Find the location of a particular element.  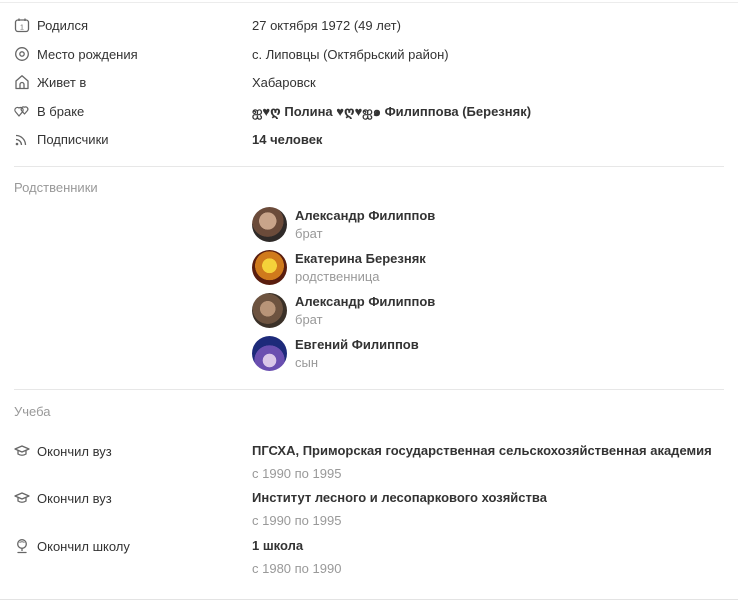

info-row-lives: Живет в Хабаровск is located at coordinates (369, 82).